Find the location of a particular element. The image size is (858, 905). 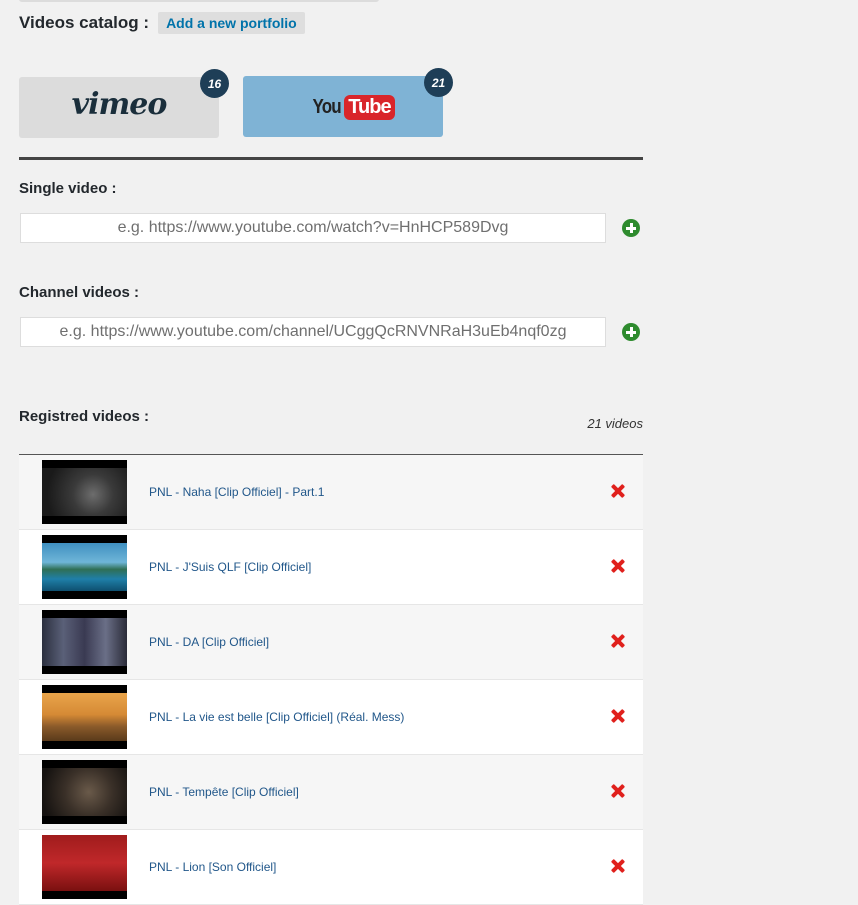

channel-videos-input is located at coordinates (313, 332).